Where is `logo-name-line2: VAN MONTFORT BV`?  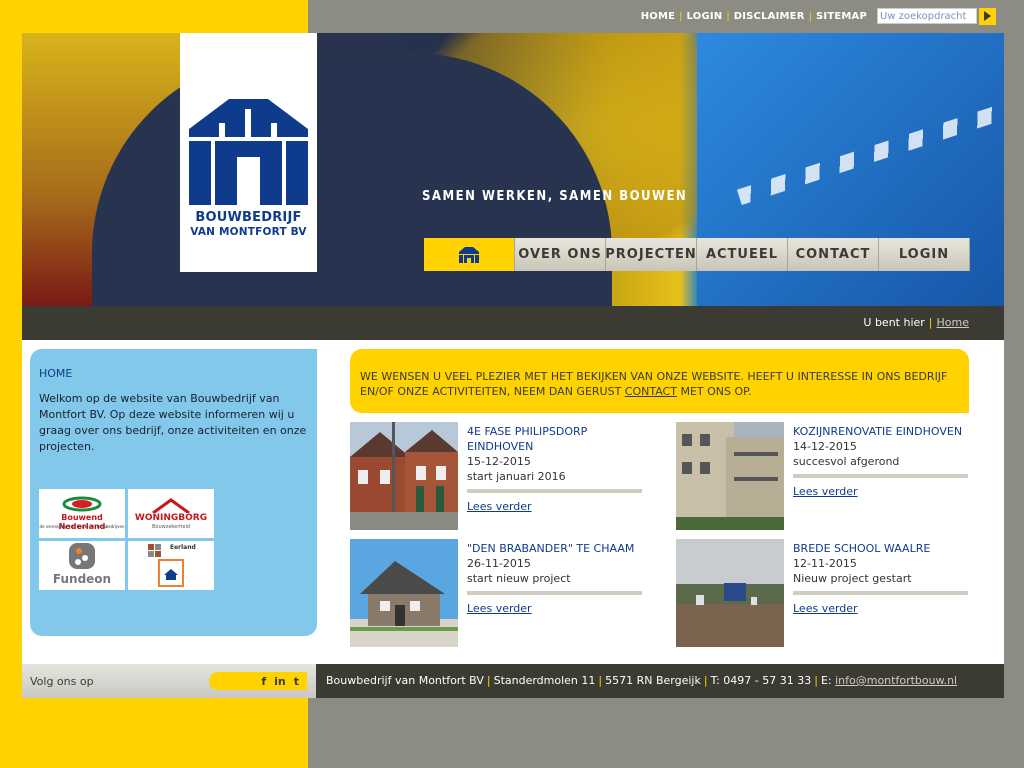 logo-name-line2: VAN MONTFORT BV is located at coordinates (248, 232).